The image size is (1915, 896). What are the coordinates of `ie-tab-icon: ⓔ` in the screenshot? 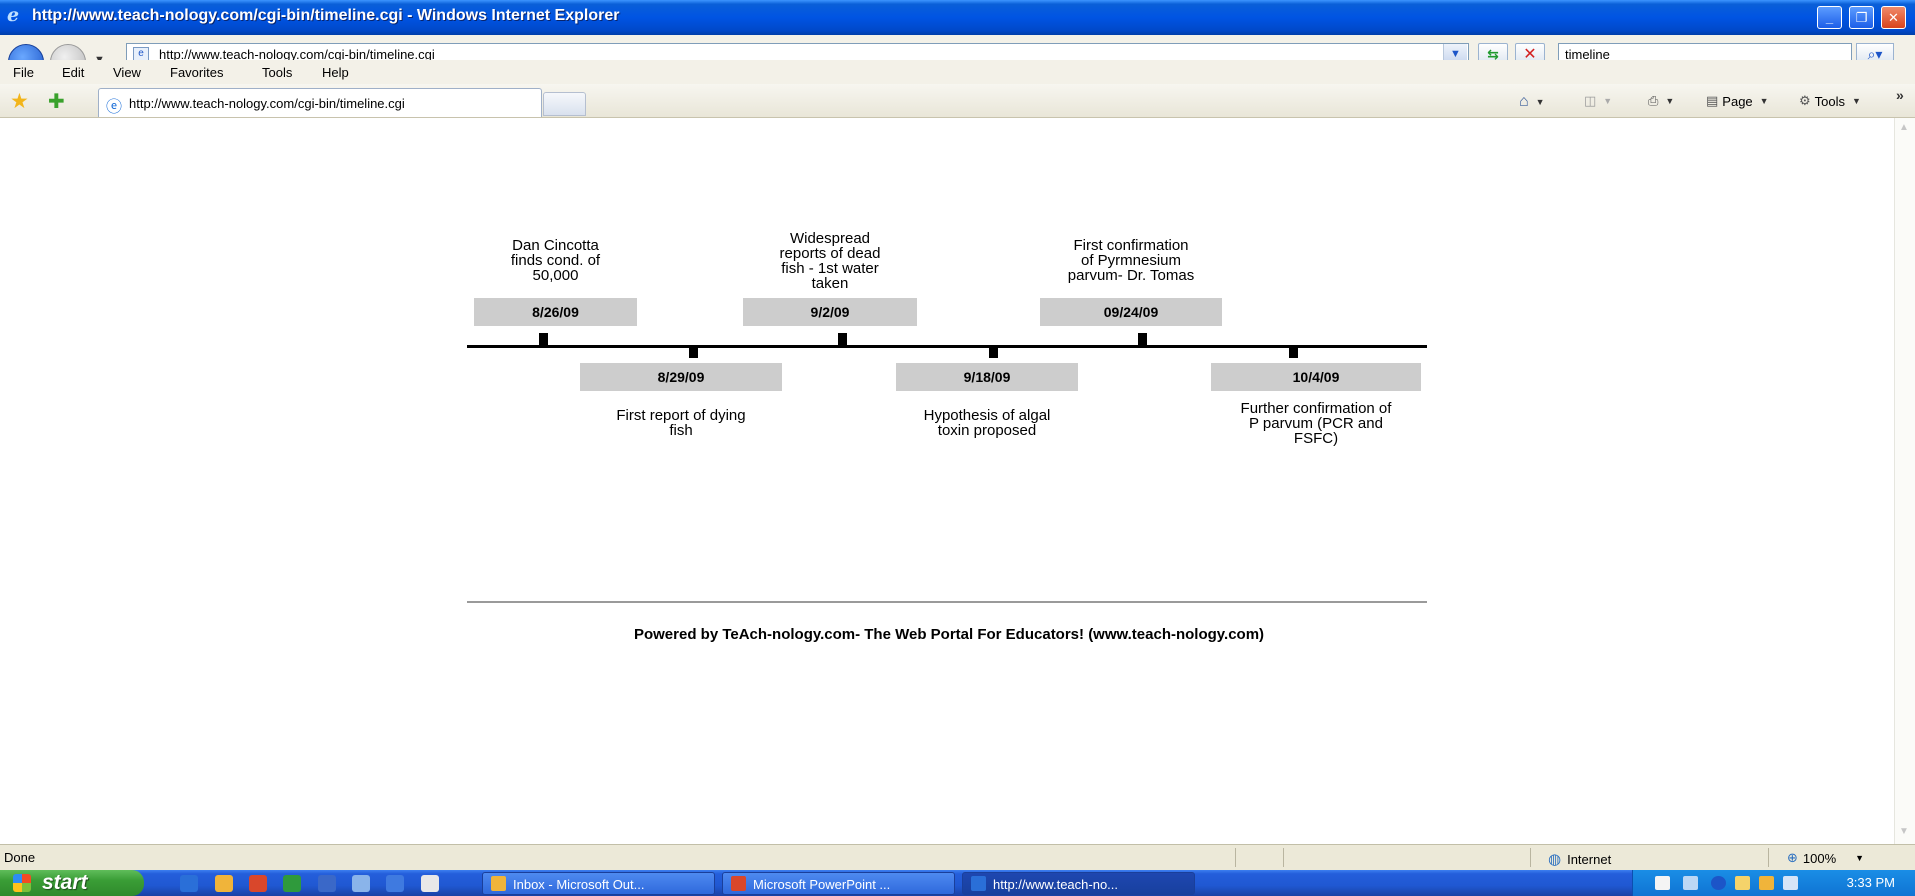 It's located at (114, 107).